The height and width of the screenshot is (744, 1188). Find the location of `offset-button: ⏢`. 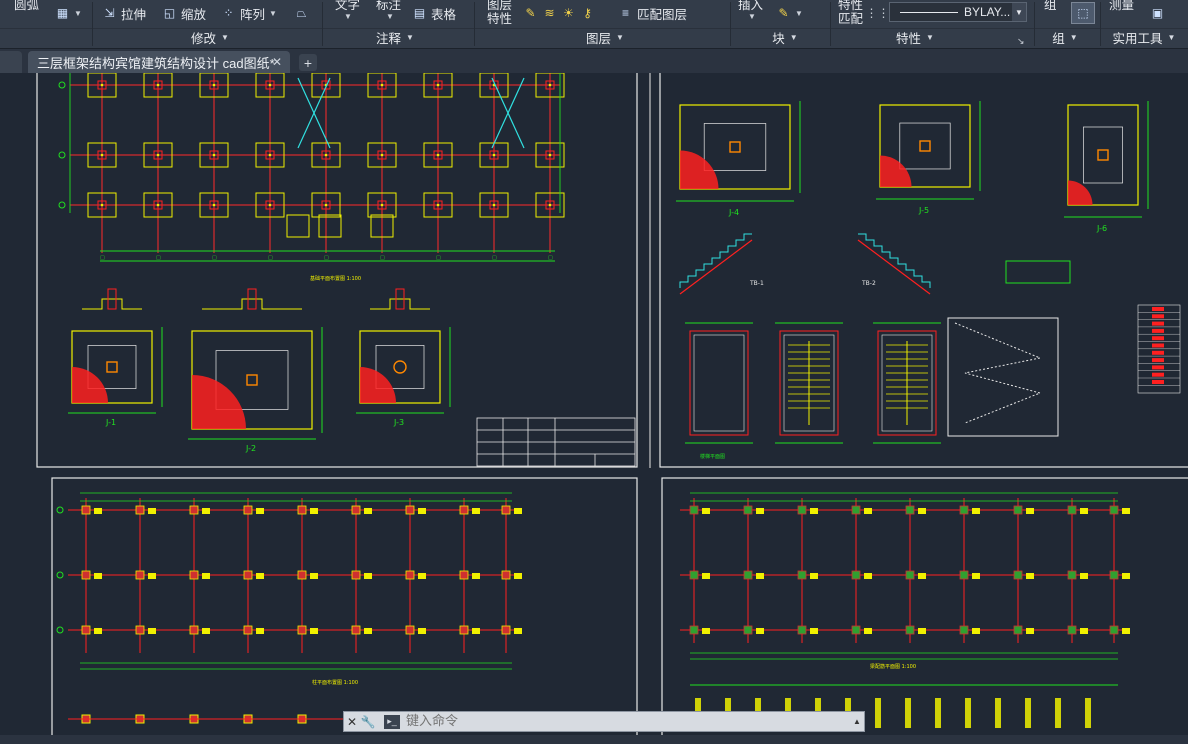

offset-button: ⏢ is located at coordinates (303, 13).